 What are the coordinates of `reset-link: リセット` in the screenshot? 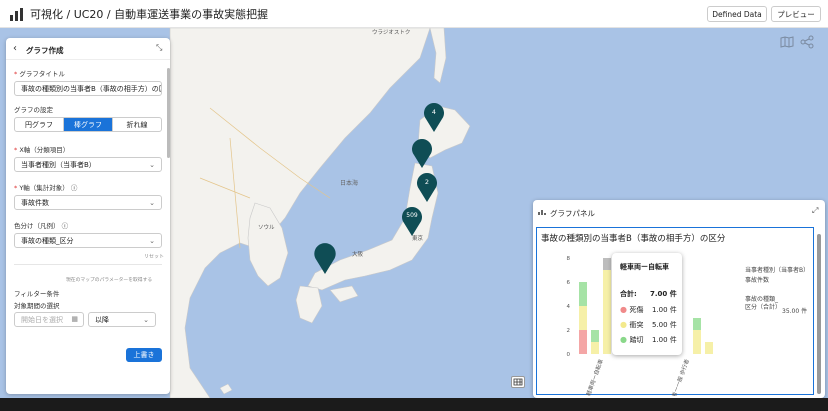 It's located at (154, 256).